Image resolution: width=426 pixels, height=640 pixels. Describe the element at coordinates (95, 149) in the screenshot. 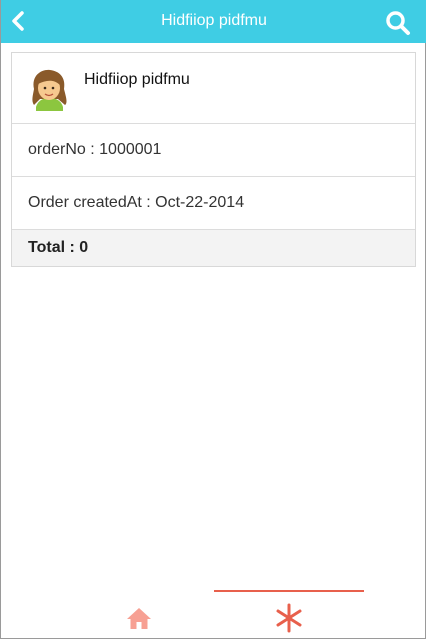

I see `order-number: orderNo : 1000001` at that location.